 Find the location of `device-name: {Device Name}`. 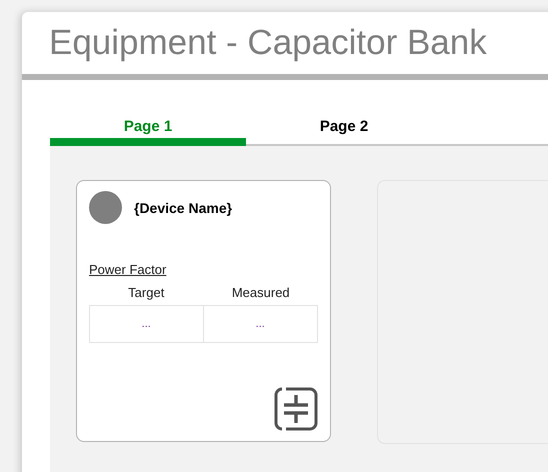

device-name: {Device Name} is located at coordinates (183, 208).